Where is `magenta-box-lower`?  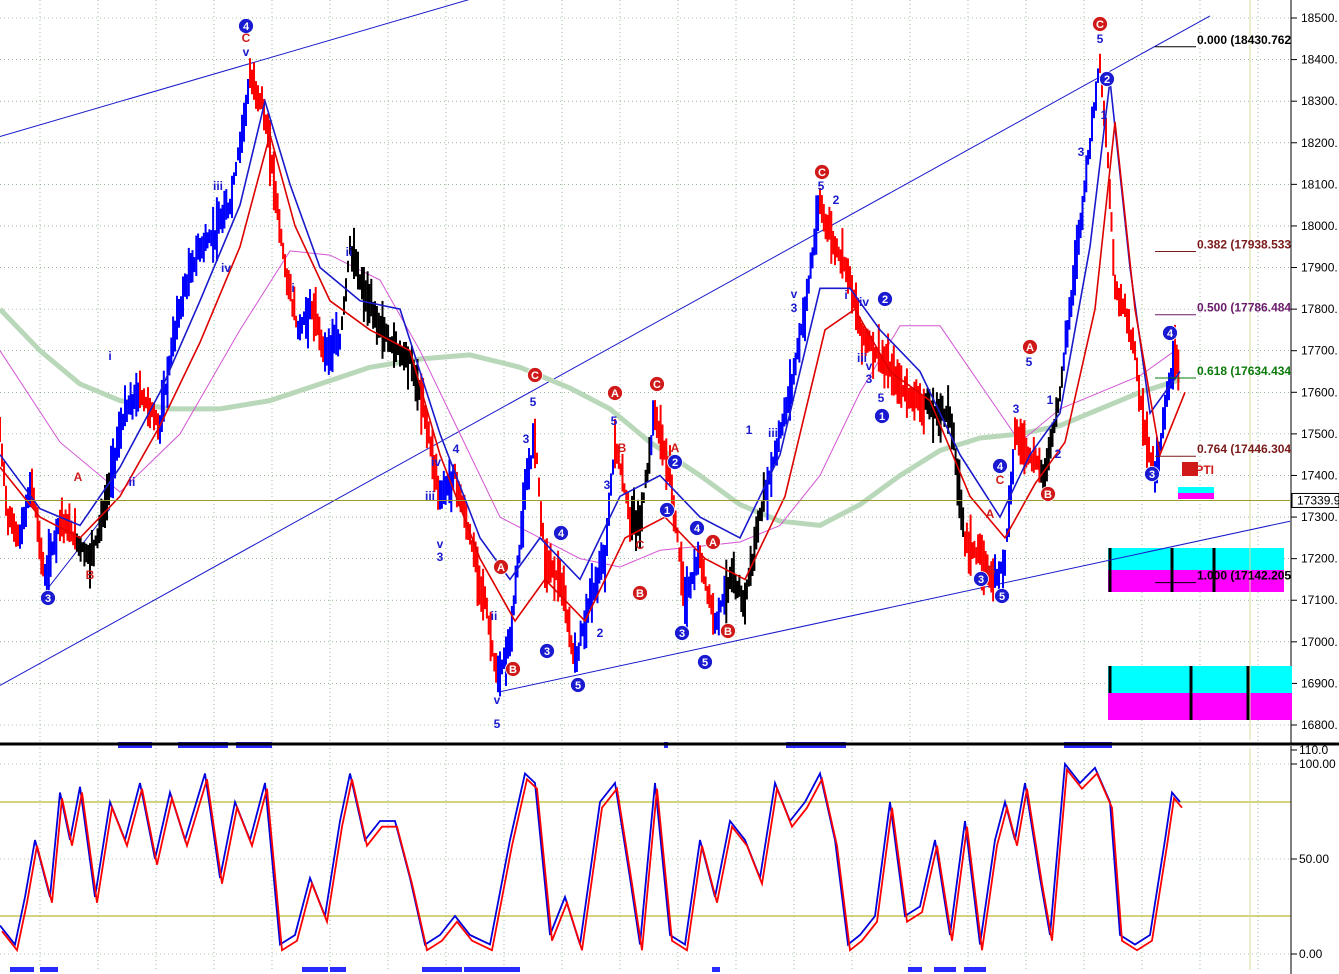 magenta-box-lower is located at coordinates (1200, 706).